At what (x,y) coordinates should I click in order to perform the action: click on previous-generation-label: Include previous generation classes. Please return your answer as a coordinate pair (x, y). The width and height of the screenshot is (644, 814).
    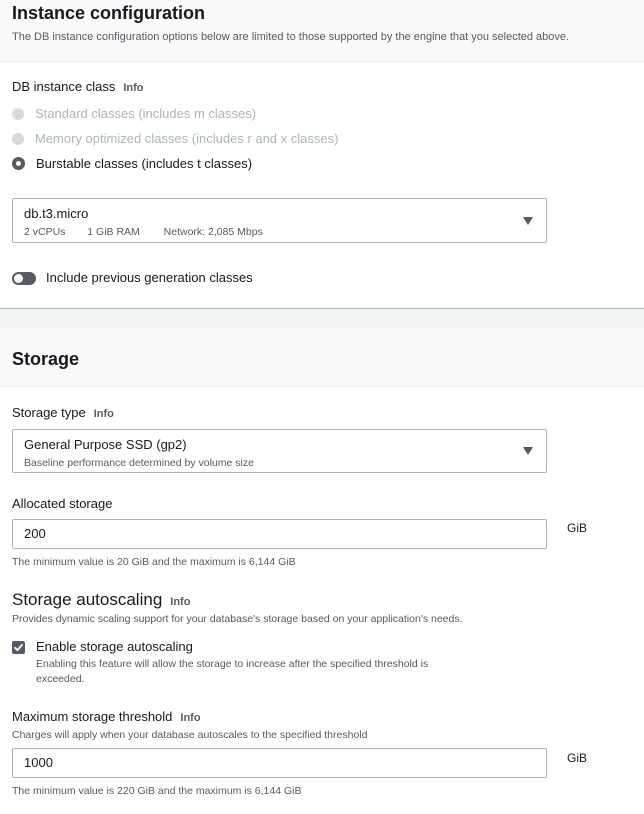
    Looking at the image, I should click on (149, 277).